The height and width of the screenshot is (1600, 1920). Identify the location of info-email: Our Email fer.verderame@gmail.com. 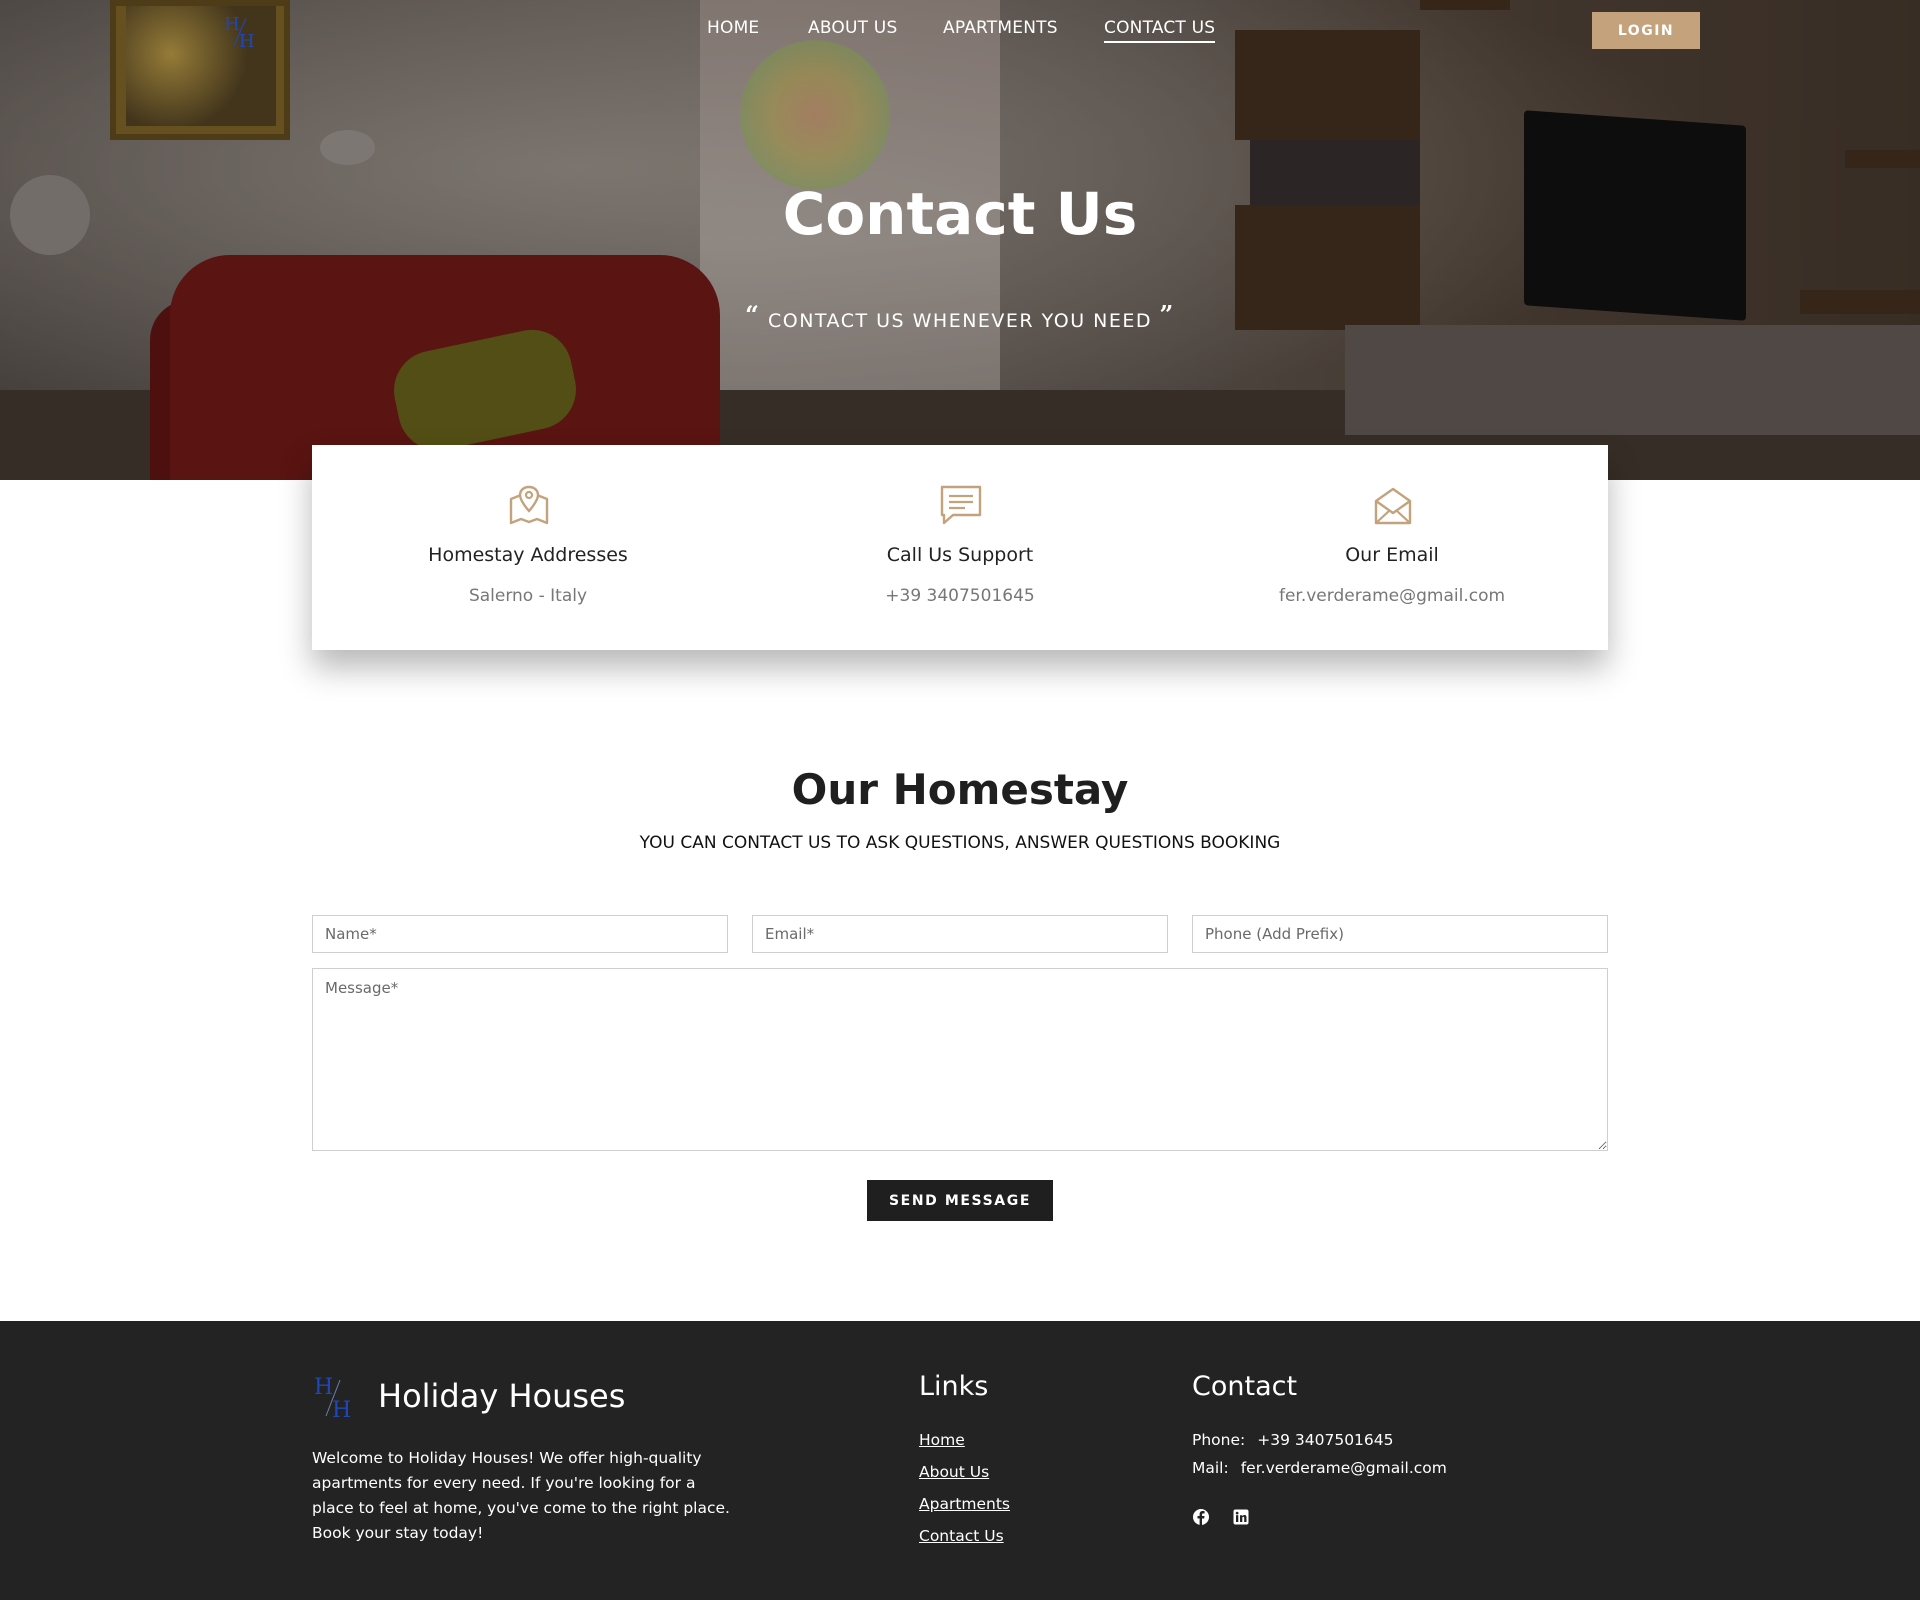
(1392, 547).